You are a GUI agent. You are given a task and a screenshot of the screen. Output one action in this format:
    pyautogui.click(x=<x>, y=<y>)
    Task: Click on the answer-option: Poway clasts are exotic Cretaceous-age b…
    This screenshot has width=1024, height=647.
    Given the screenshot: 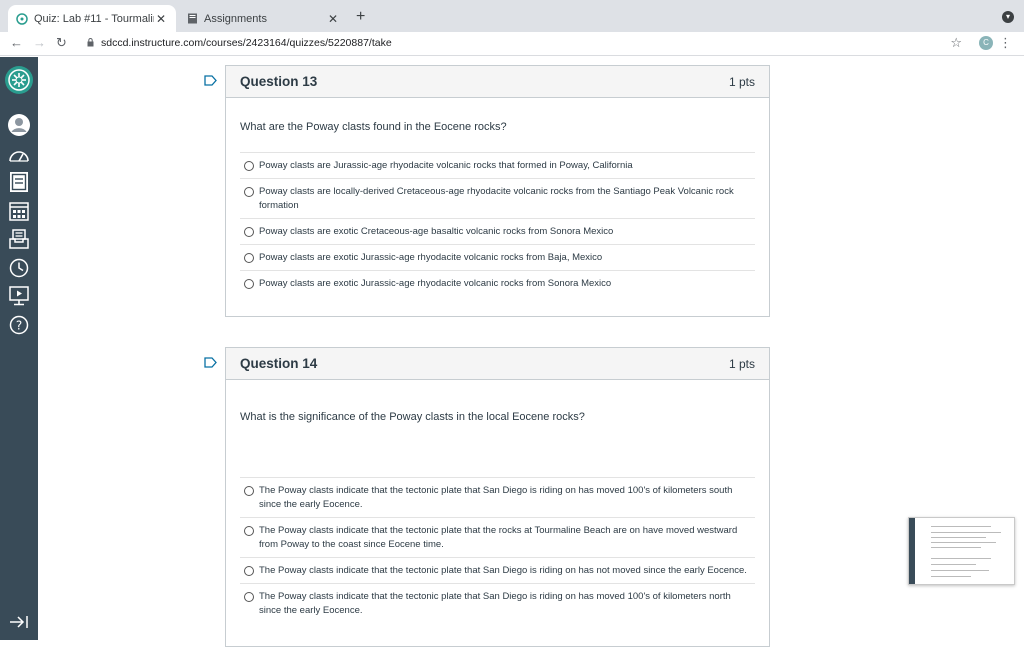 What is the action you would take?
    pyautogui.click(x=497, y=231)
    